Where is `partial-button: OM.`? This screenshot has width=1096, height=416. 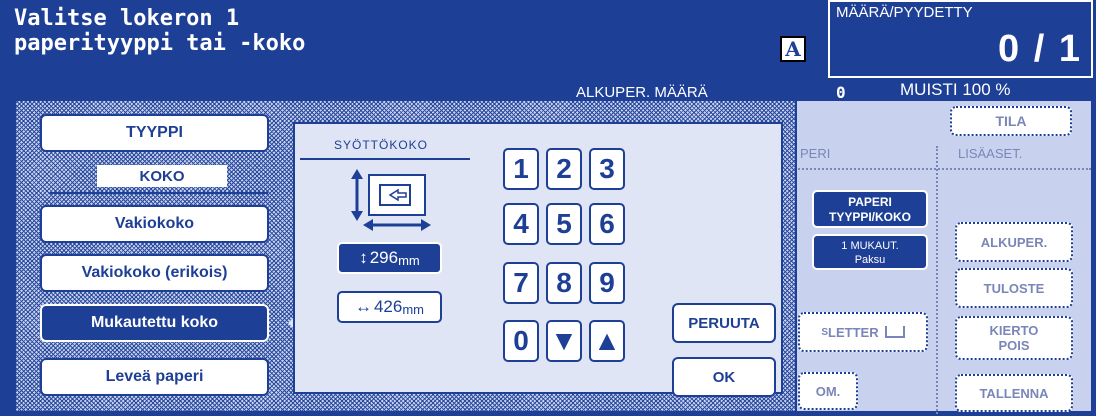
partial-button: OM. is located at coordinates (828, 391).